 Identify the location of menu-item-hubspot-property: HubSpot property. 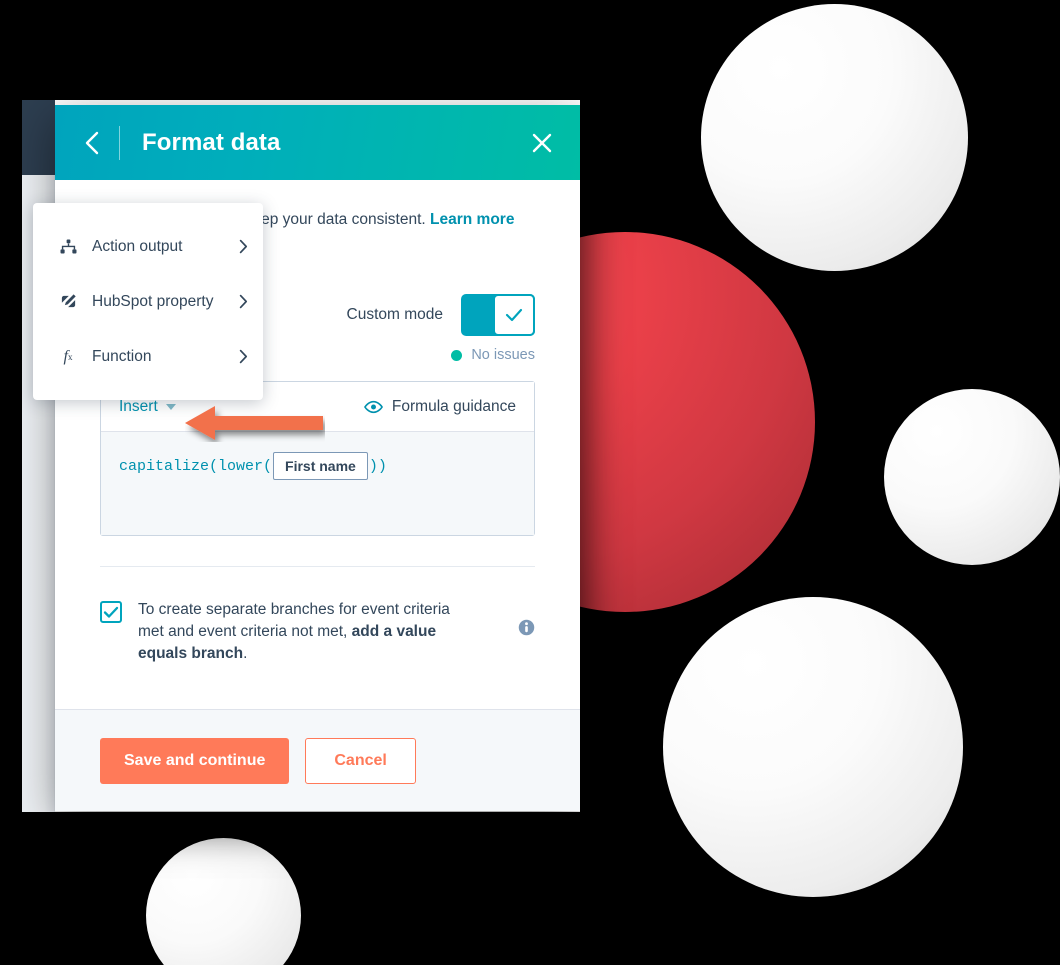
(148, 301).